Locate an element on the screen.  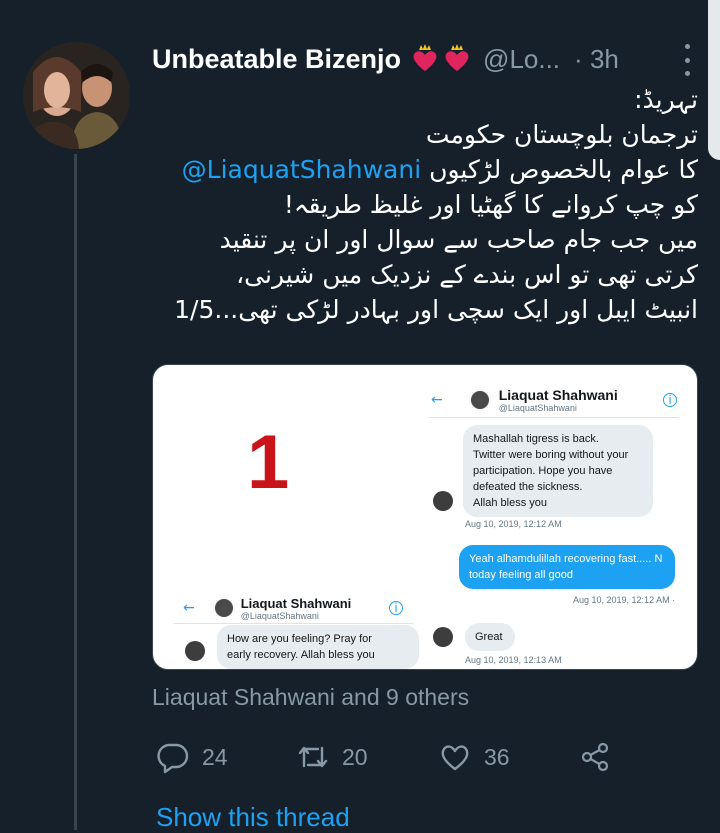
social-context: Liaquat Shahwani and 9 others is located at coordinates (310, 697).